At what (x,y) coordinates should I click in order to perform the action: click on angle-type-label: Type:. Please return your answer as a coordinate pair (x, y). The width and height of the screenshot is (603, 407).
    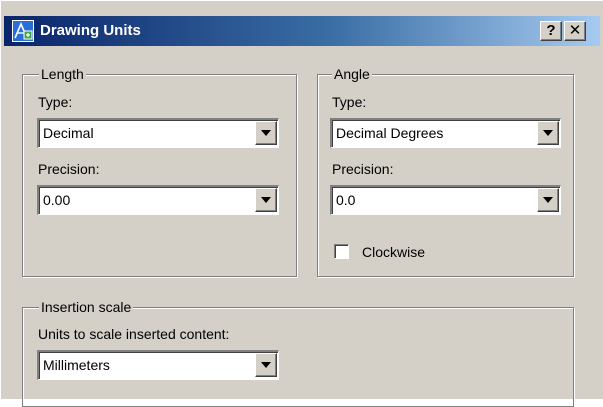
    Looking at the image, I should click on (349, 102).